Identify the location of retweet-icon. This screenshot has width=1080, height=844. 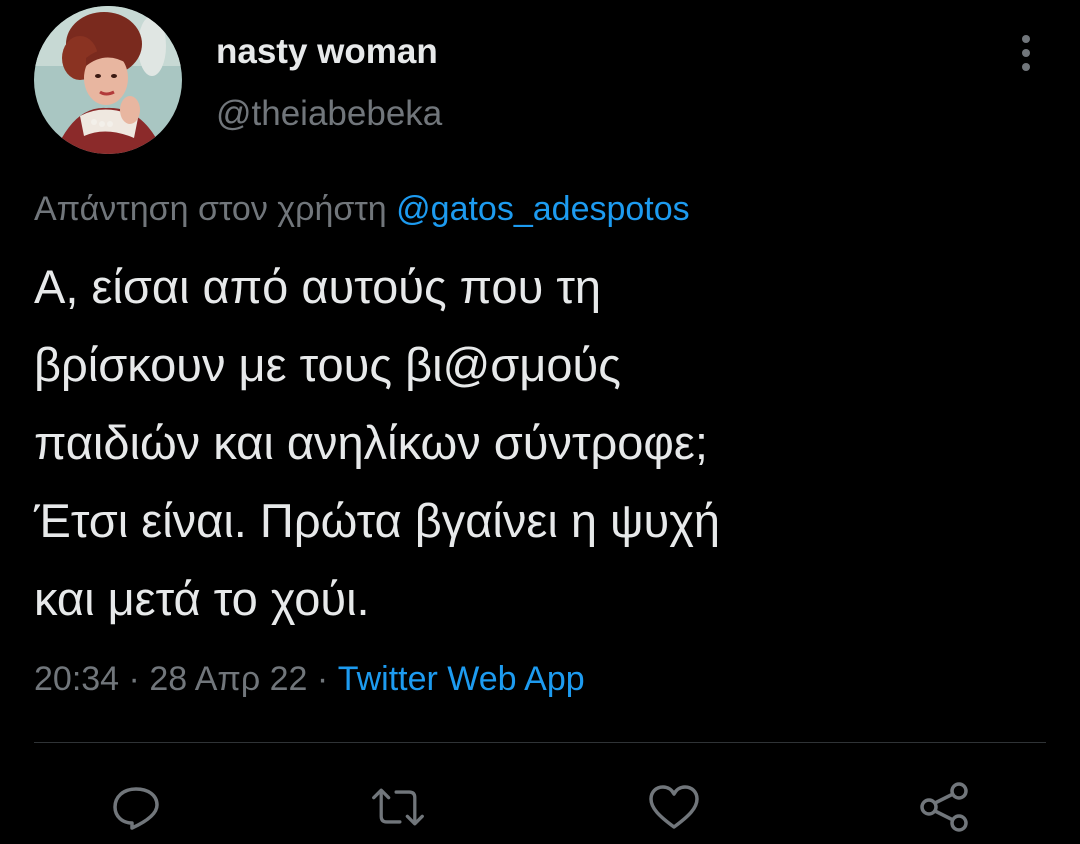
(398, 807).